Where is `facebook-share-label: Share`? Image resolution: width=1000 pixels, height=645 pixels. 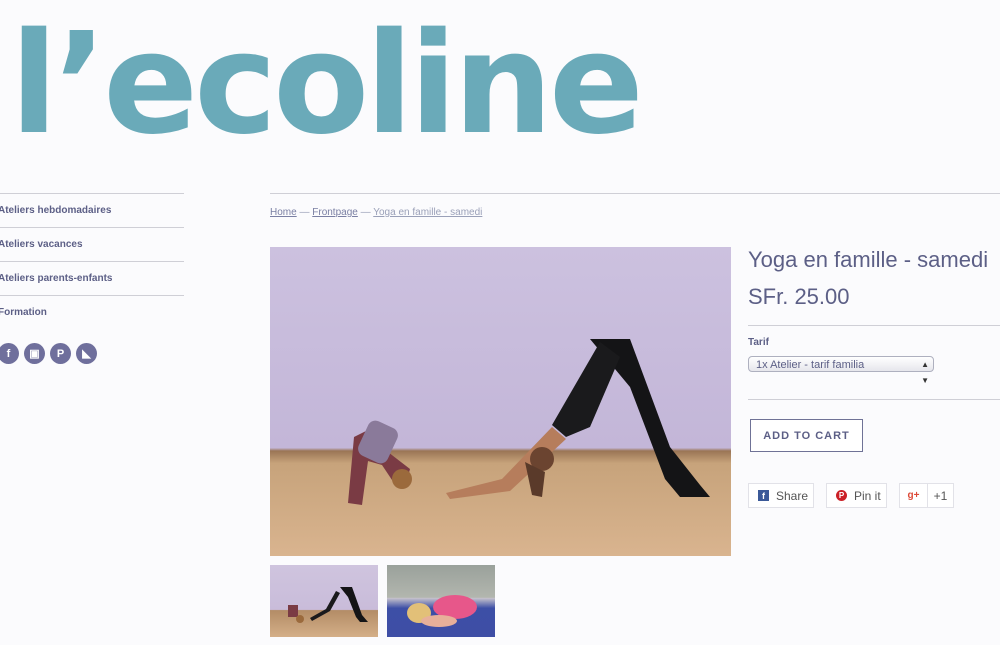
facebook-share-label: Share is located at coordinates (792, 495).